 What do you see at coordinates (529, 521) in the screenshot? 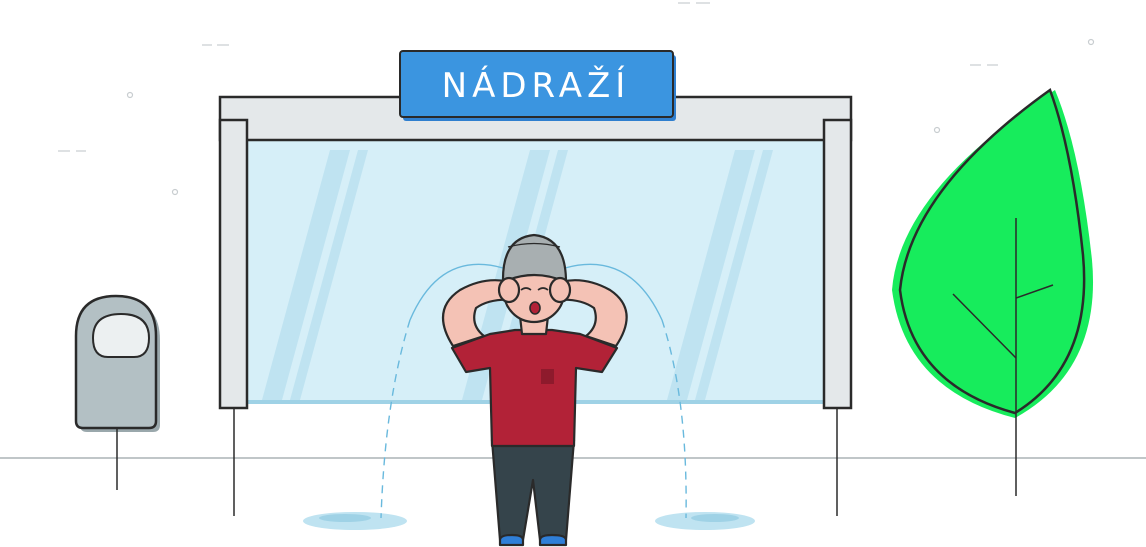
I see `tear-puddles` at bounding box center [529, 521].